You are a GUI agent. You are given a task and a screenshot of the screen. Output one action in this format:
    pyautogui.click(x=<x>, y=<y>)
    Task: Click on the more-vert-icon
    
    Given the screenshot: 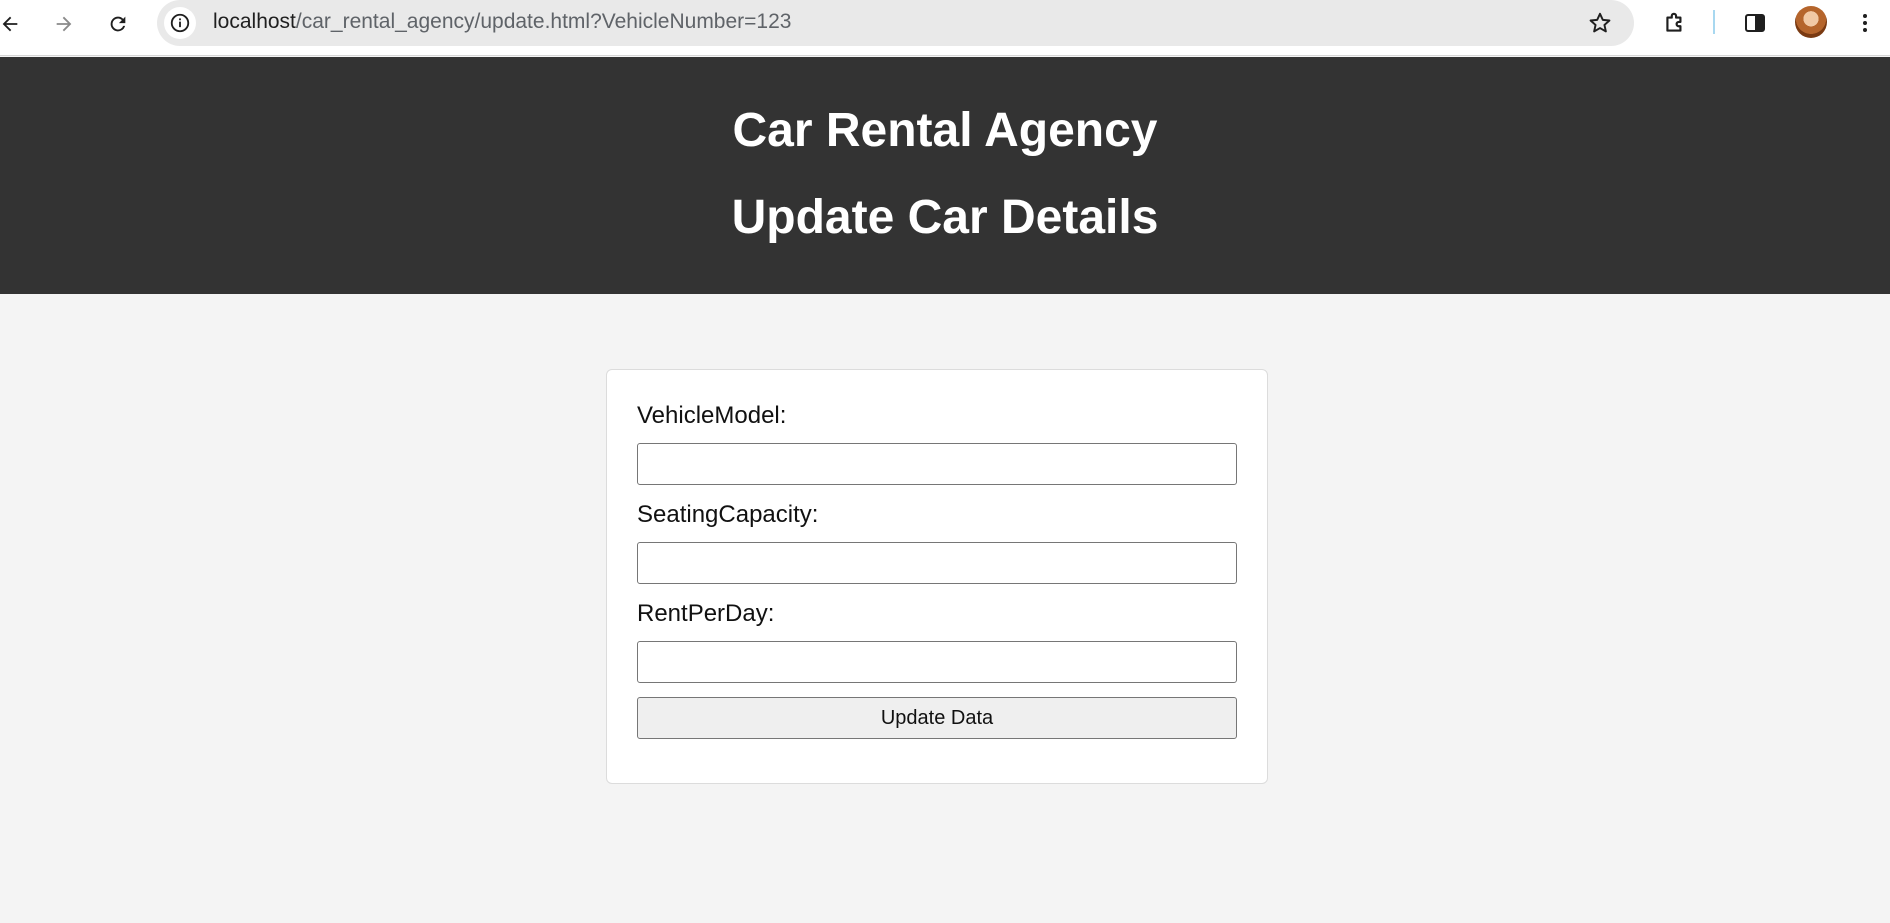 What is the action you would take?
    pyautogui.click(x=1865, y=23)
    